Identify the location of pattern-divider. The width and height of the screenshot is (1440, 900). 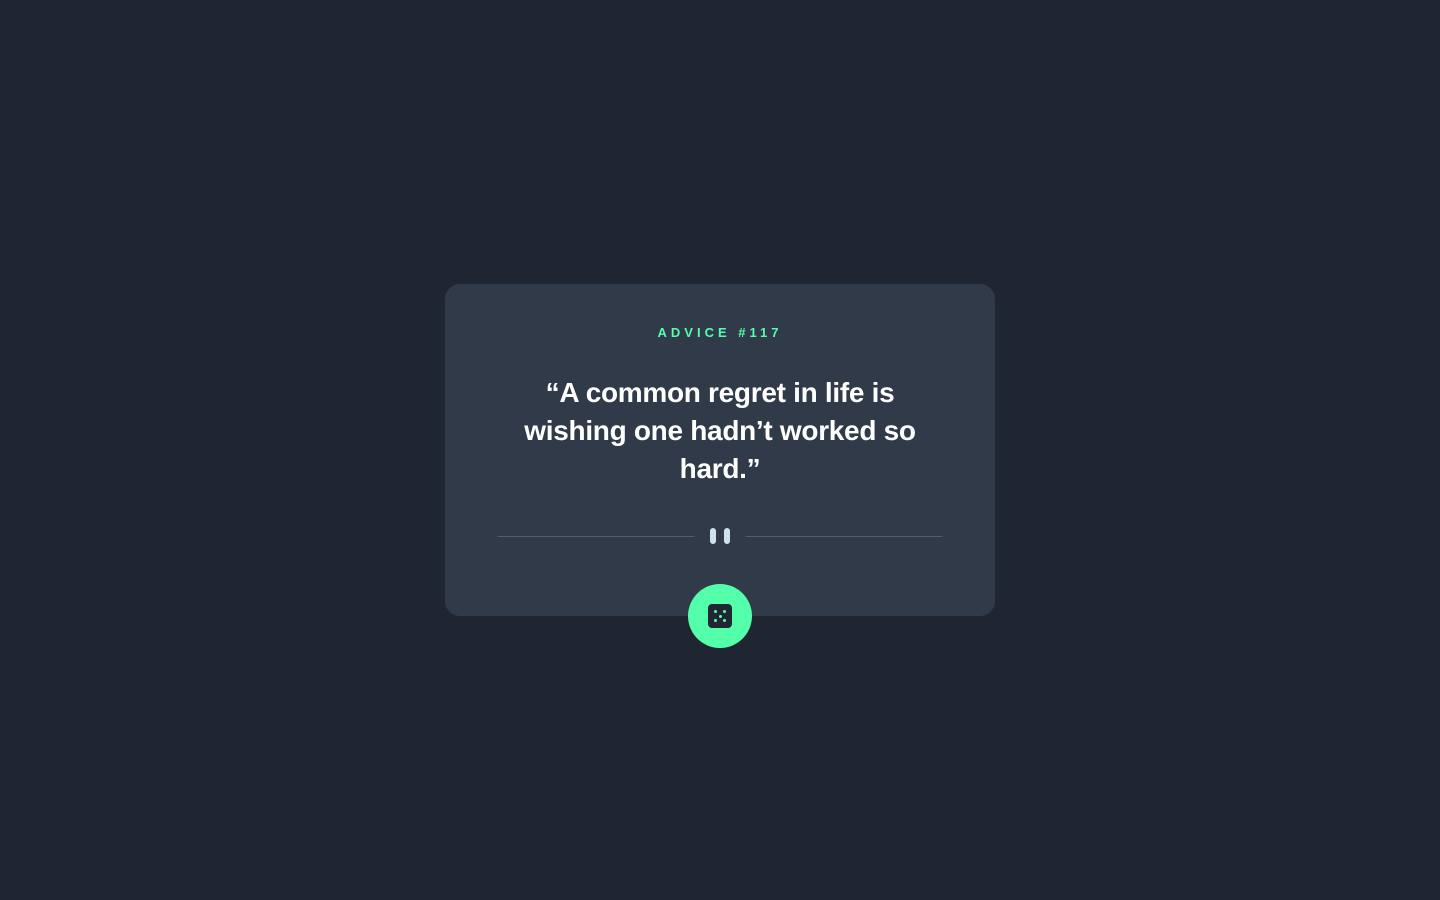
(720, 536).